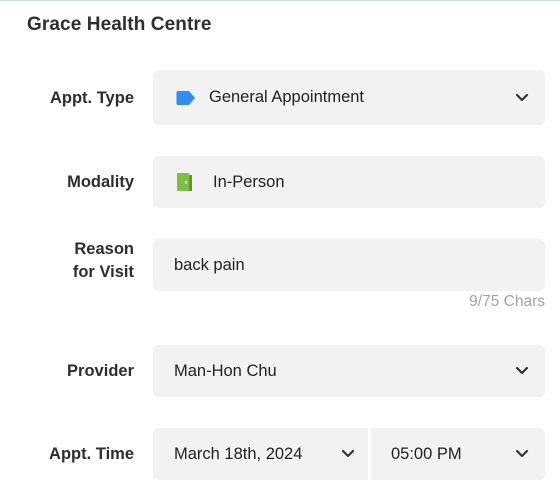 The width and height of the screenshot is (560, 491). Describe the element at coordinates (238, 453) in the screenshot. I see `date-value: March 18th, 2024` at that location.